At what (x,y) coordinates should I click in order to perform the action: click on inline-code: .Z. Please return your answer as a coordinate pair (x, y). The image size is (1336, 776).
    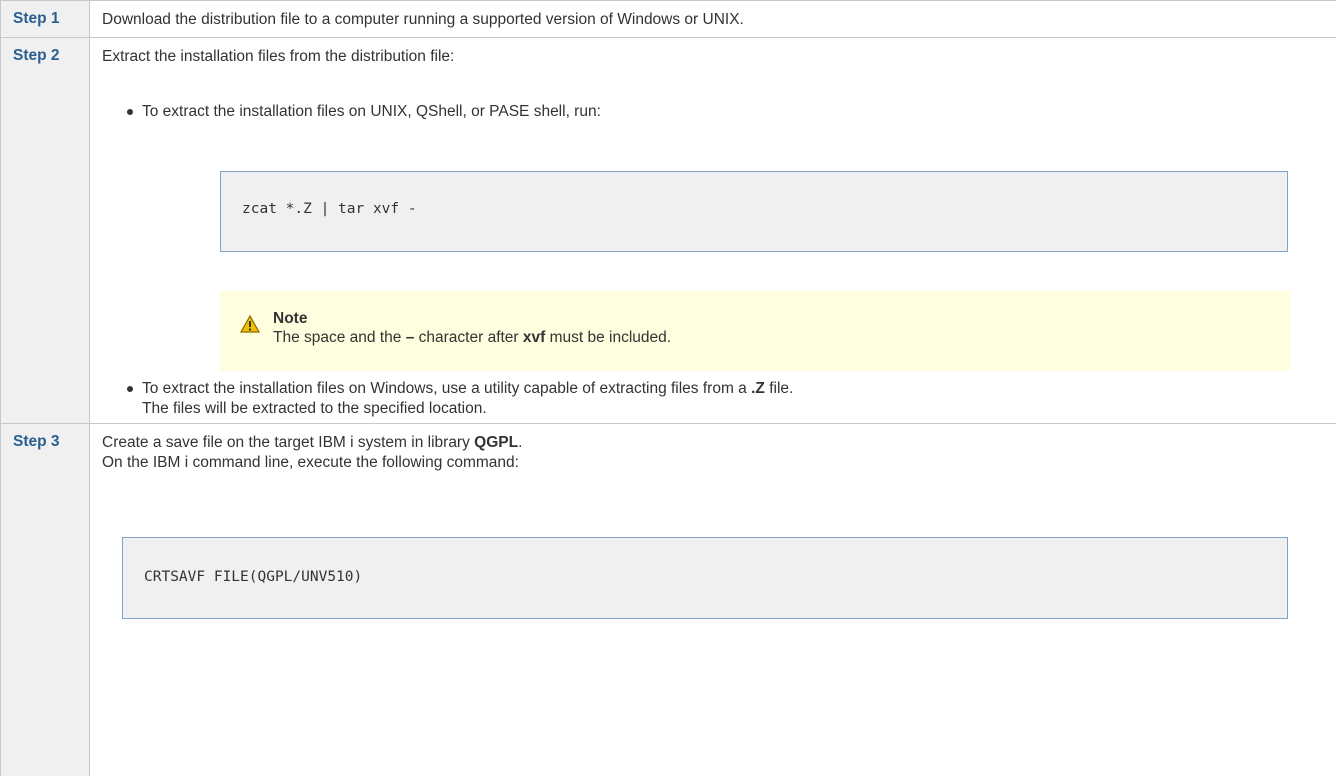
    Looking at the image, I should click on (758, 388).